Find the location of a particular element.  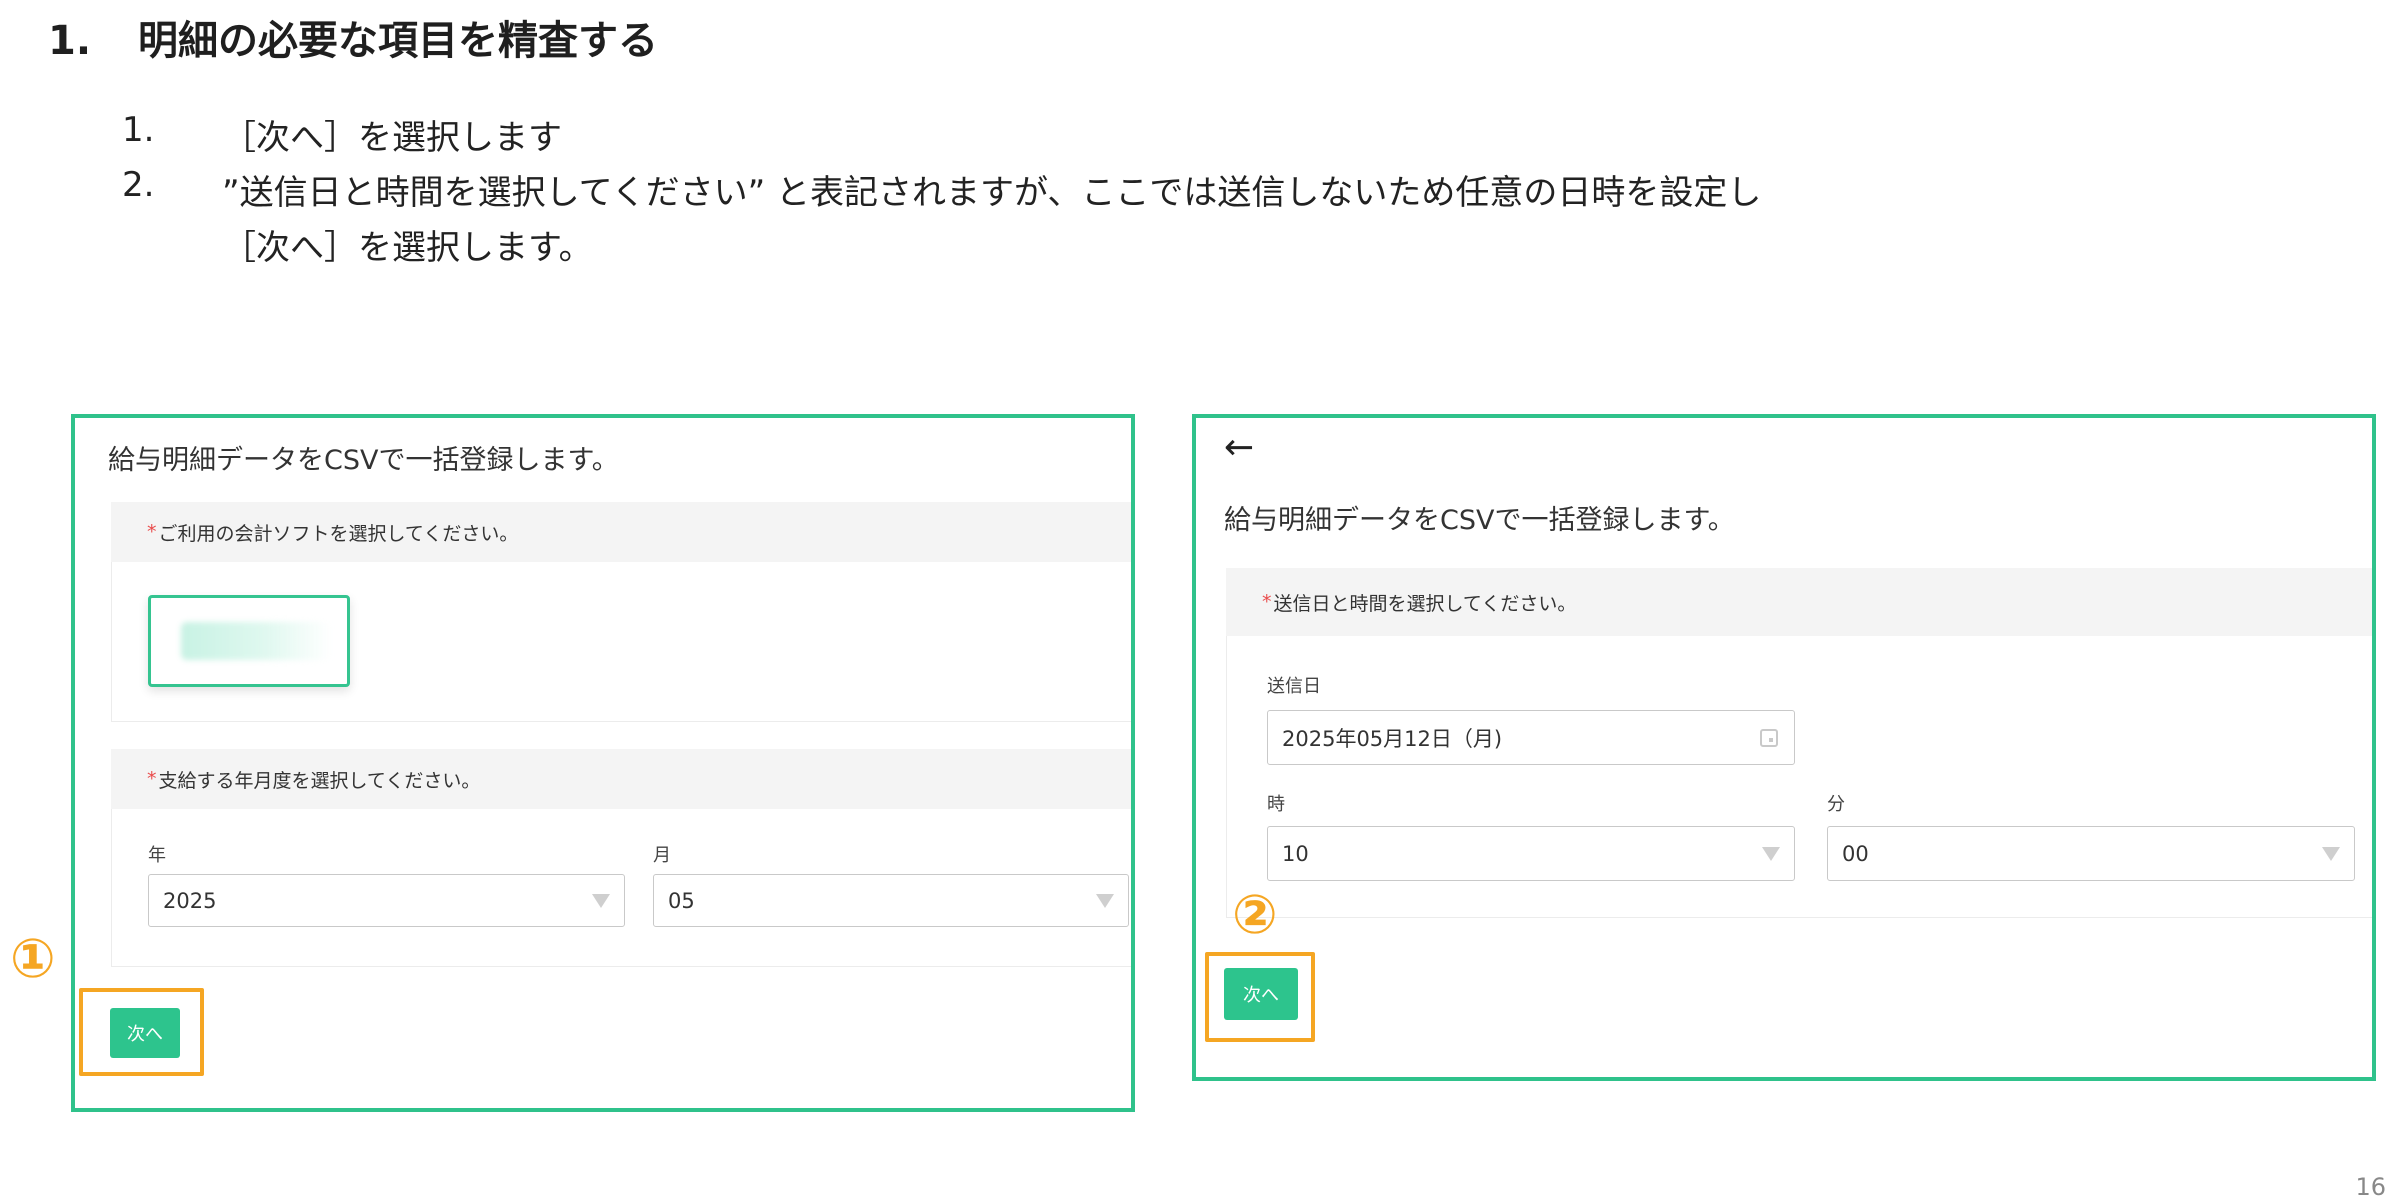

hour-value: 10 is located at coordinates (1295, 853).